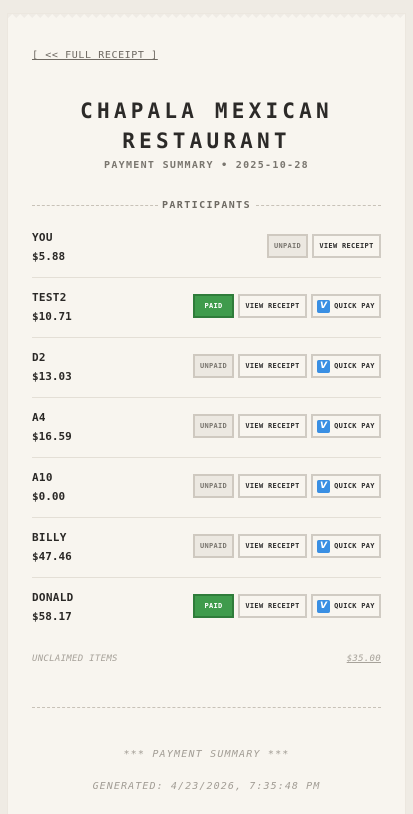 This screenshot has width=413, height=814. What do you see at coordinates (53, 597) in the screenshot?
I see `participant-name: DONALD` at bounding box center [53, 597].